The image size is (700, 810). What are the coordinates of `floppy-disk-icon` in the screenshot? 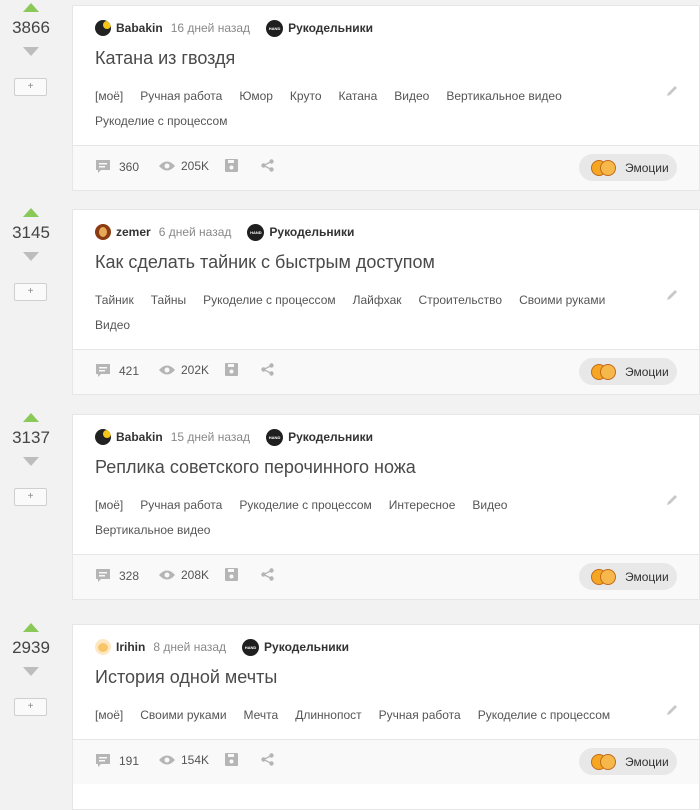 It's located at (231, 759).